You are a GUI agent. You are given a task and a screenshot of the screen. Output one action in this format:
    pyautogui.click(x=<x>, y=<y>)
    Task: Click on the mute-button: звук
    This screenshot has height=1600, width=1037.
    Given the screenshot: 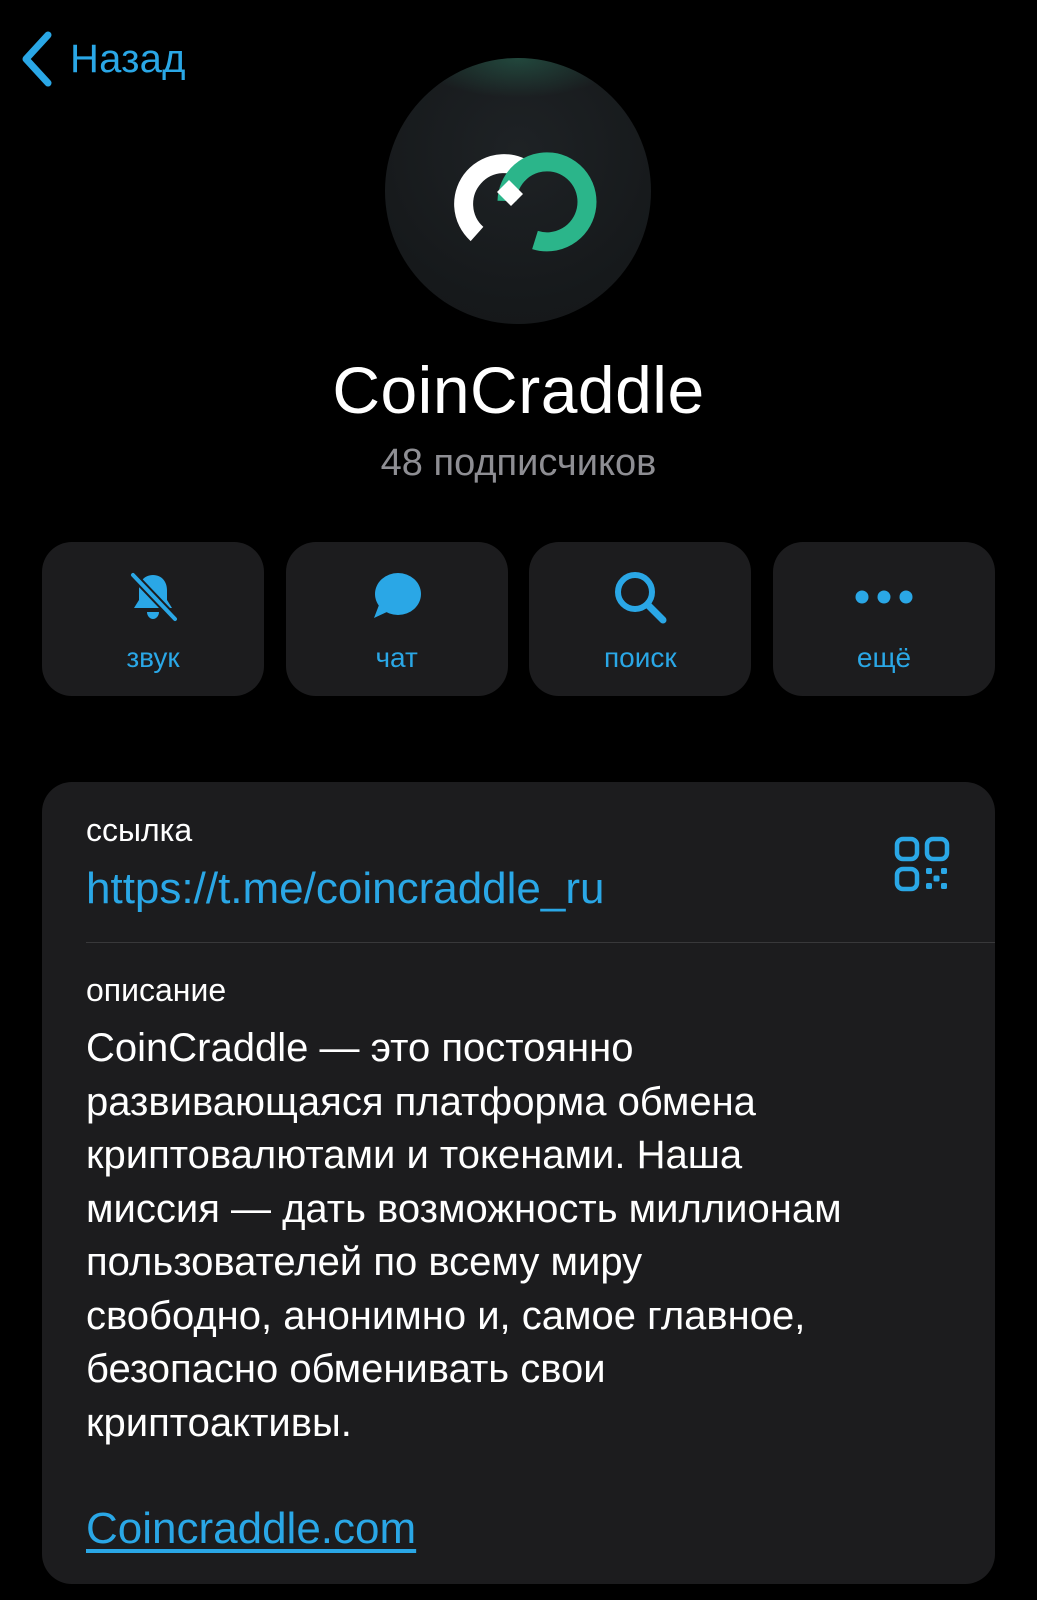 What is the action you would take?
    pyautogui.click(x=153, y=619)
    